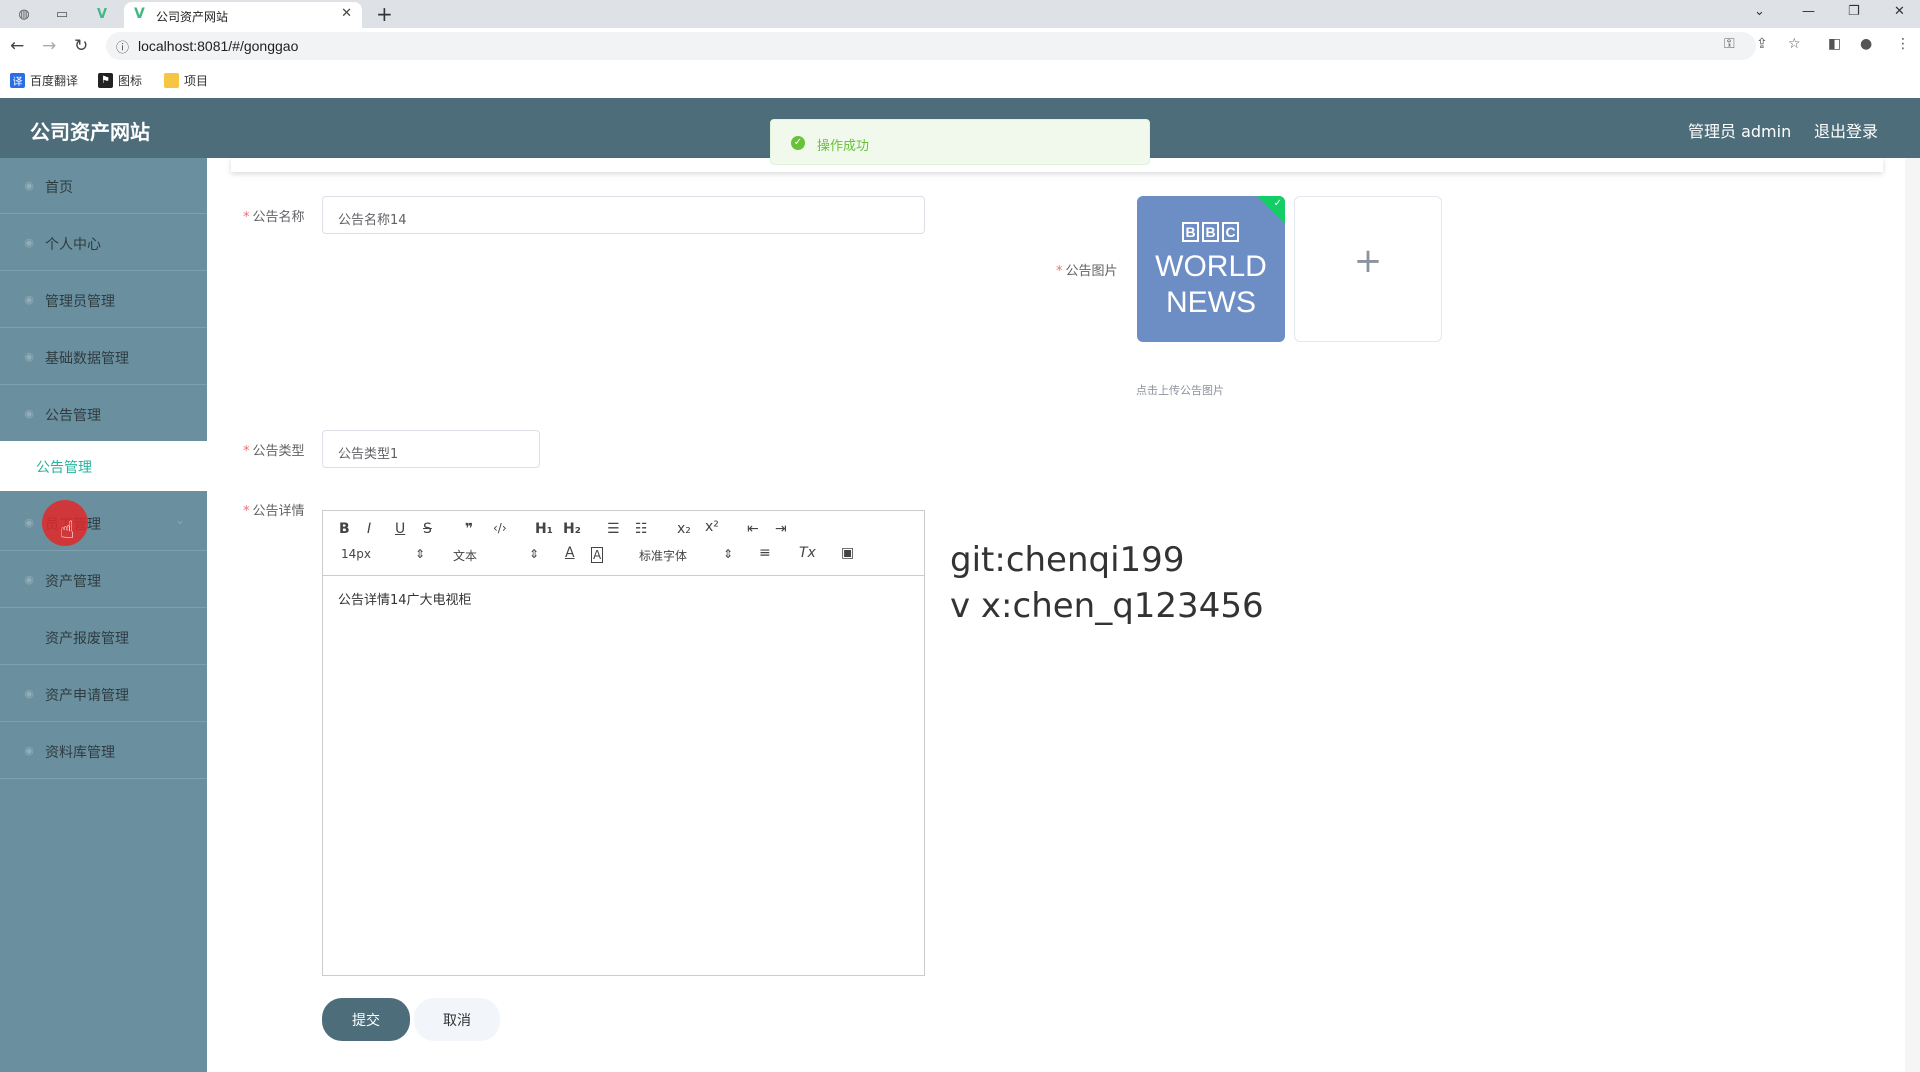  I want to click on hand-cursor-icon: ☝, so click(67, 530).